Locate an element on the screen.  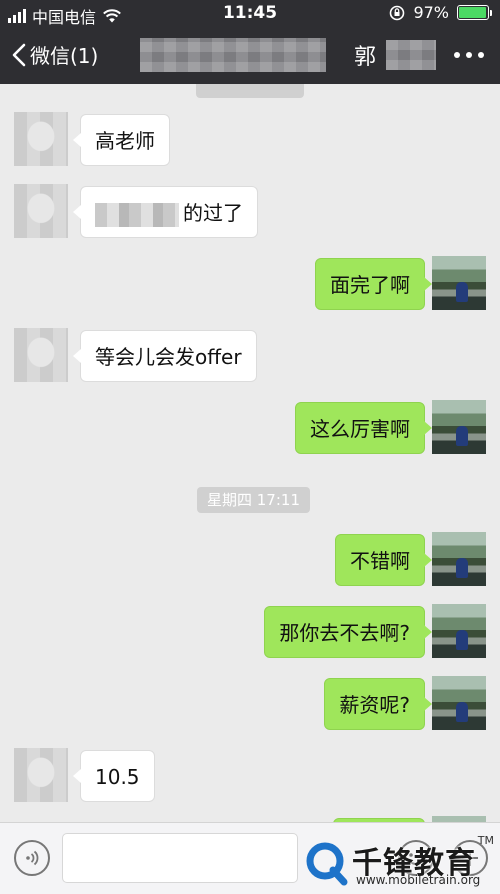
chat-header: 微信(1) 郭 is located at coordinates (250, 55).